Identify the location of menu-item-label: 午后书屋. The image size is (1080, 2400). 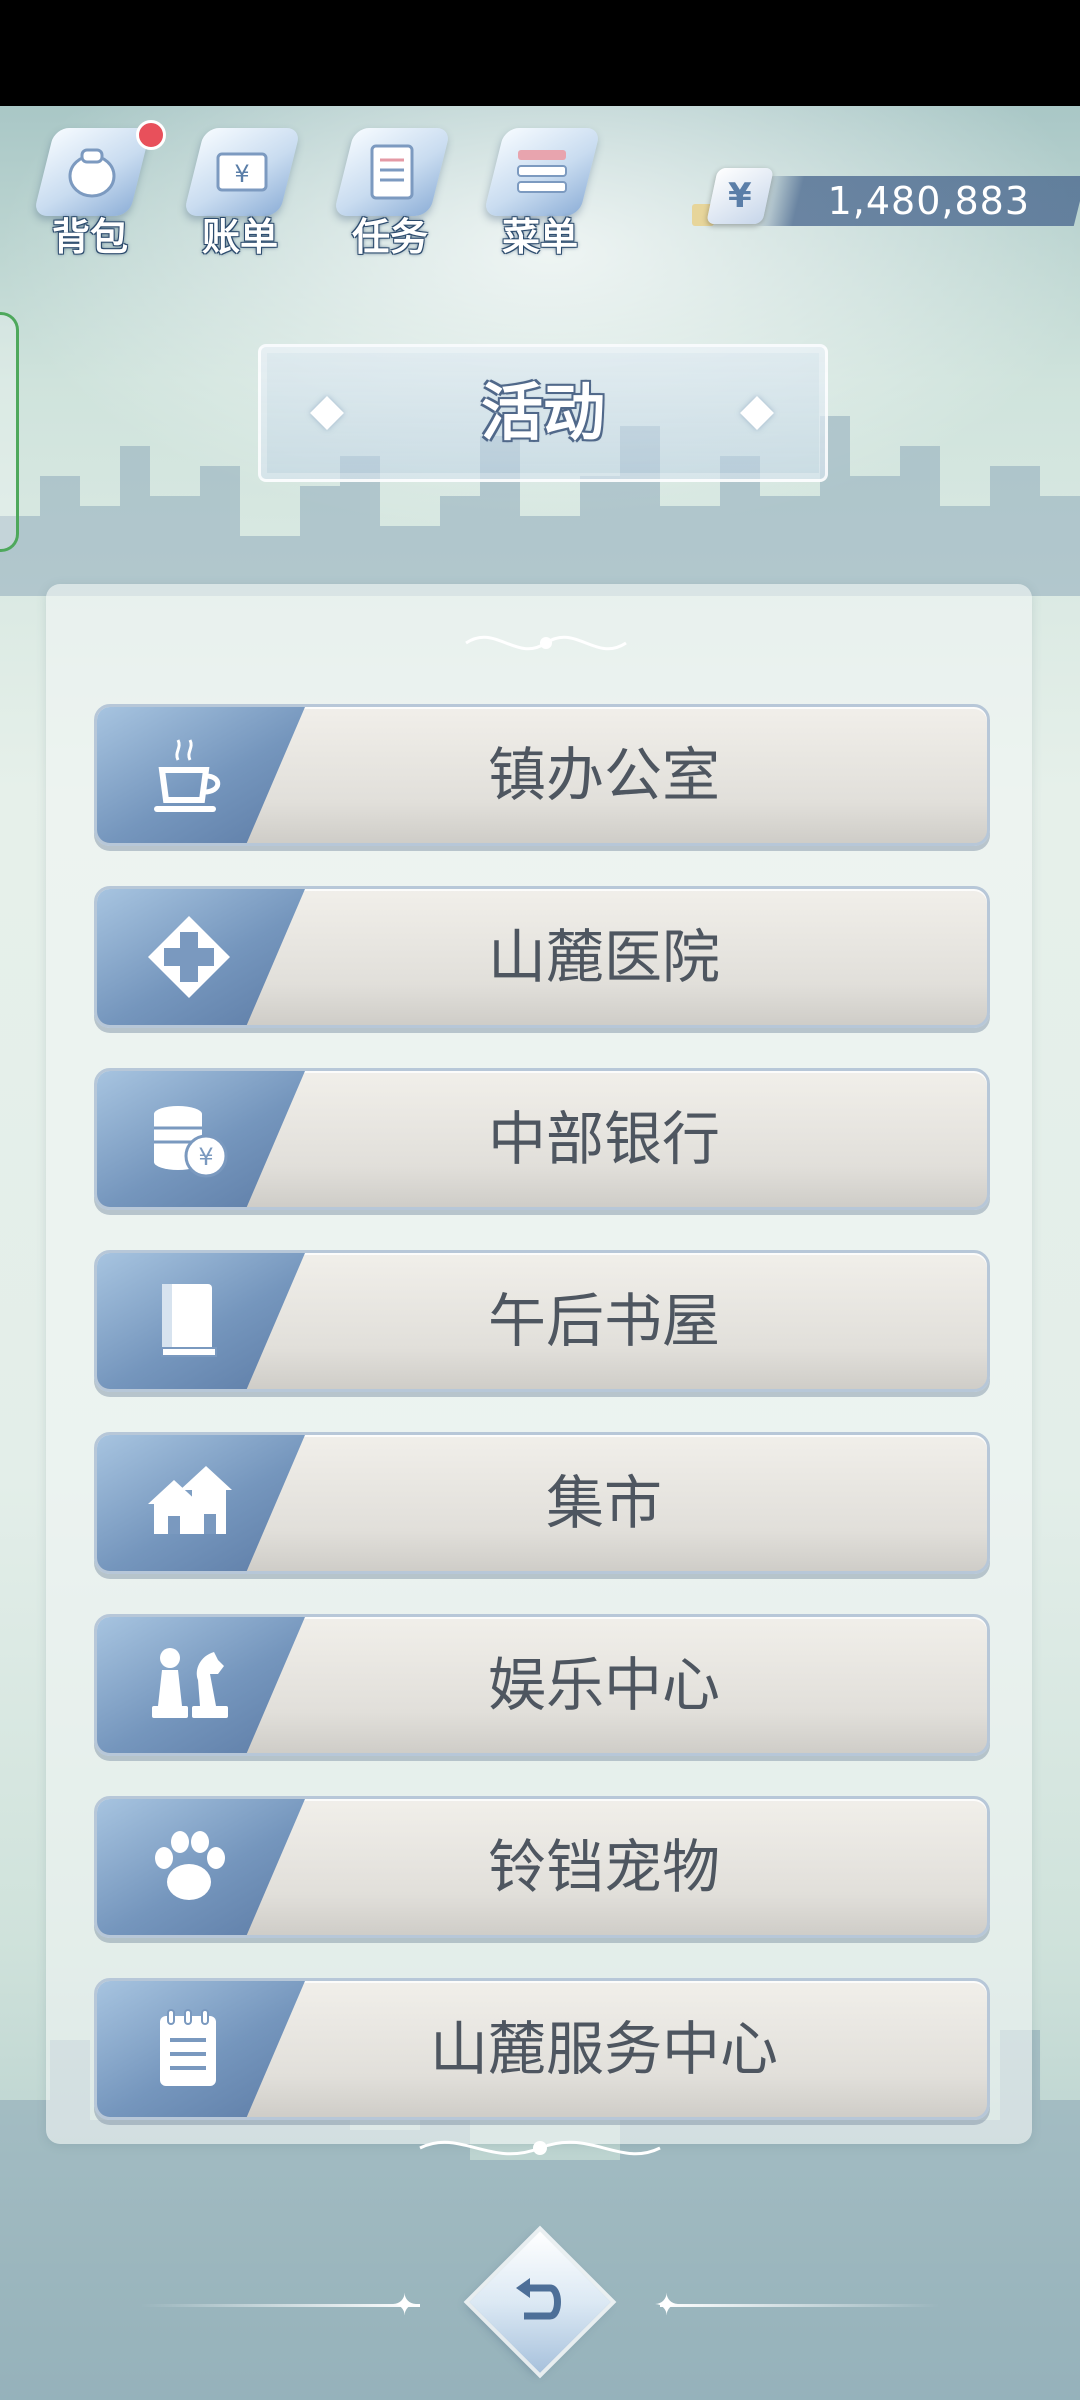
(603, 1321).